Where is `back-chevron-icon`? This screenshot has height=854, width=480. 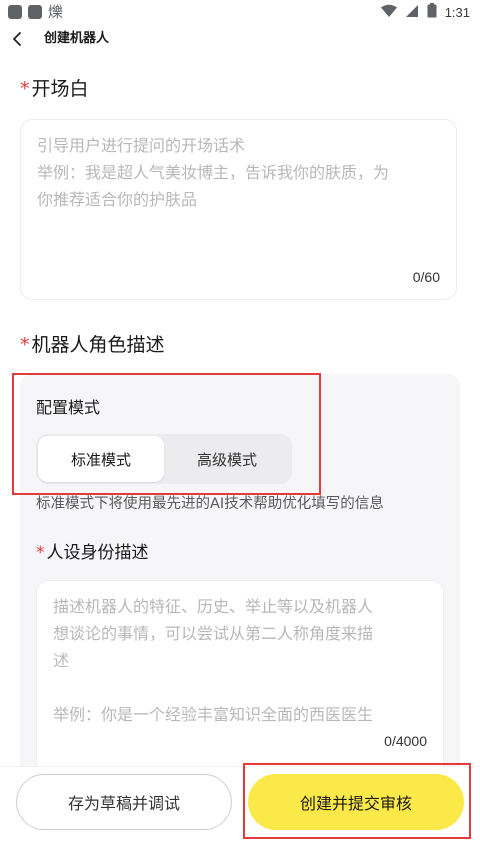
back-chevron-icon is located at coordinates (17, 39).